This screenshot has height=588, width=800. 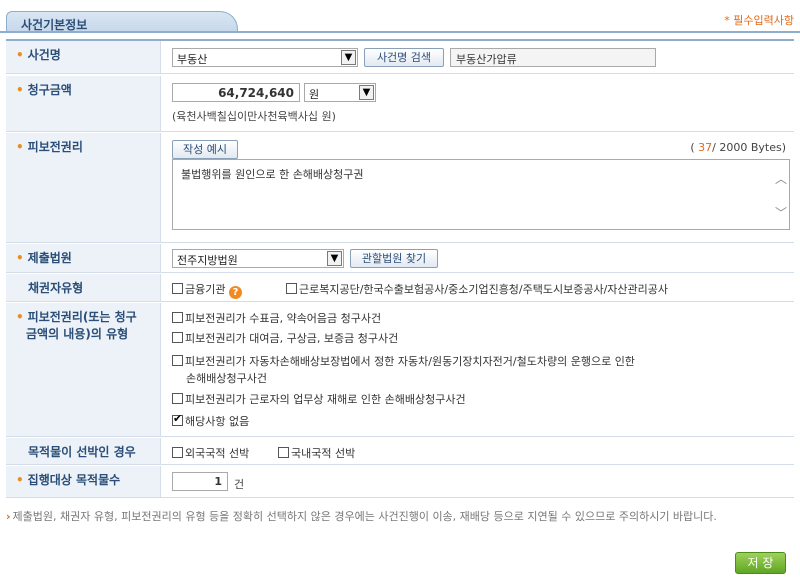 I want to click on currency-select: 원 ▼, so click(x=340, y=92).